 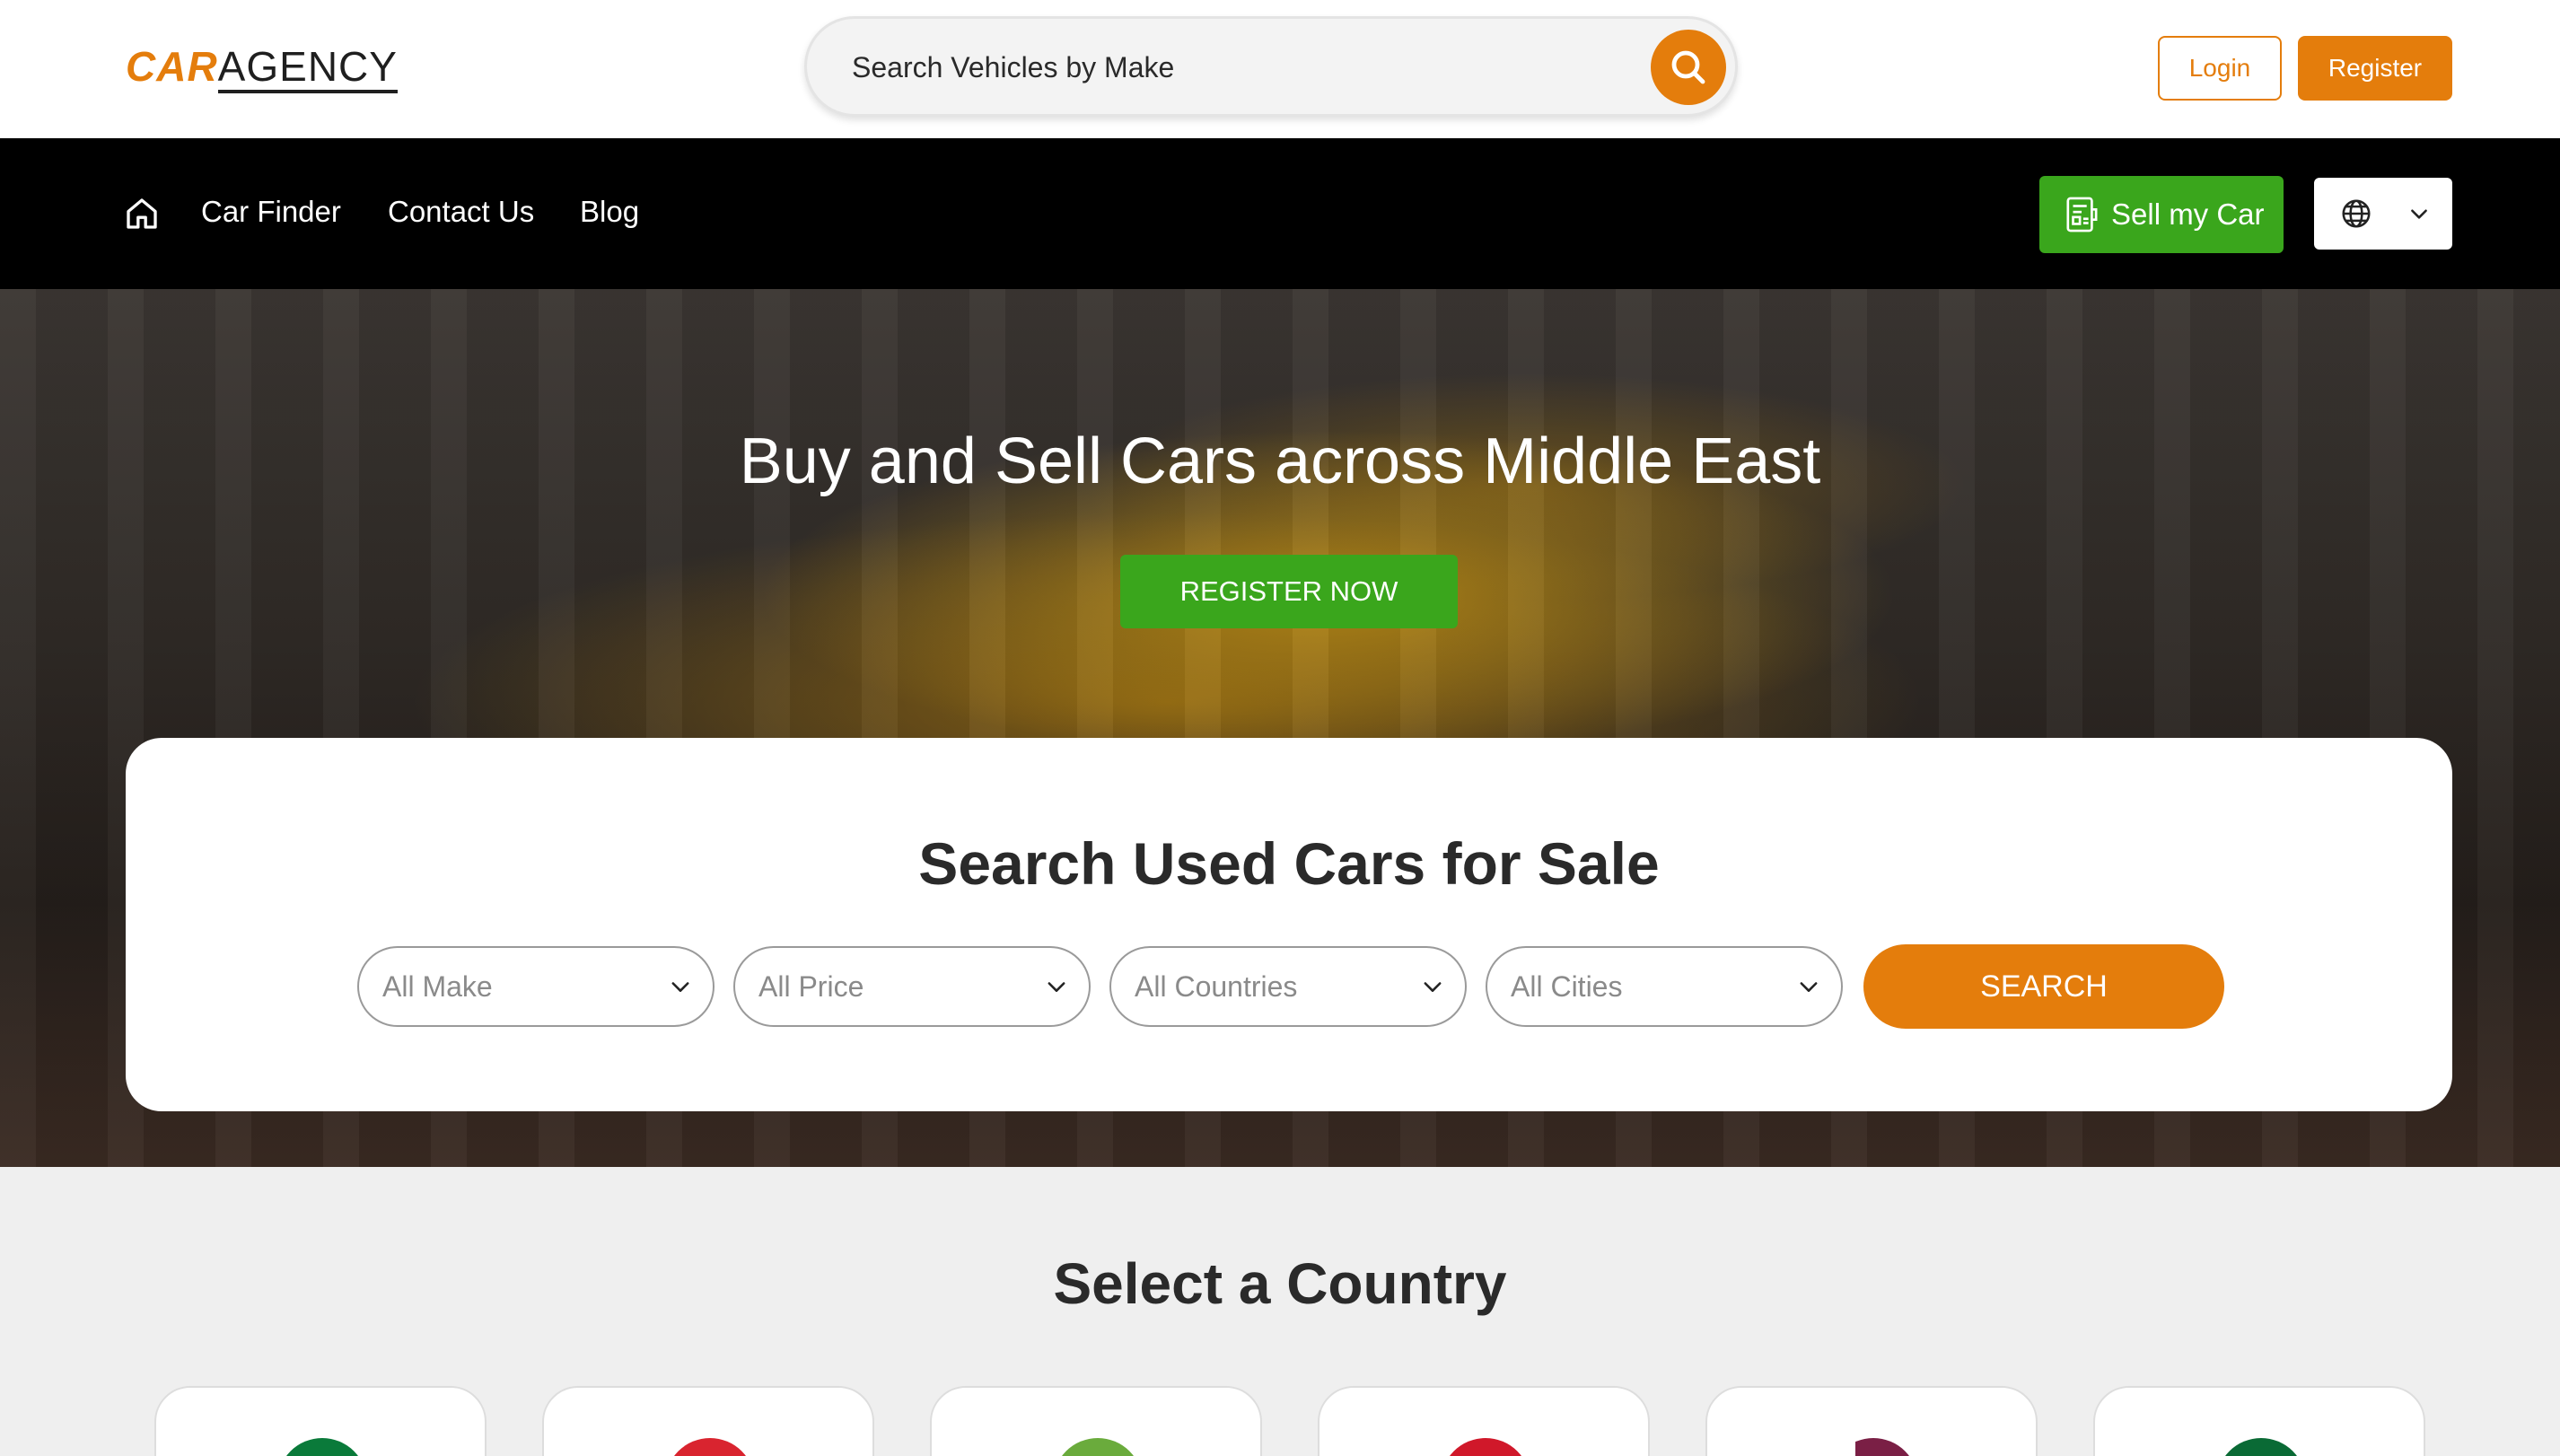 I want to click on search-submit-button: SEARCH, so click(x=2043, y=986).